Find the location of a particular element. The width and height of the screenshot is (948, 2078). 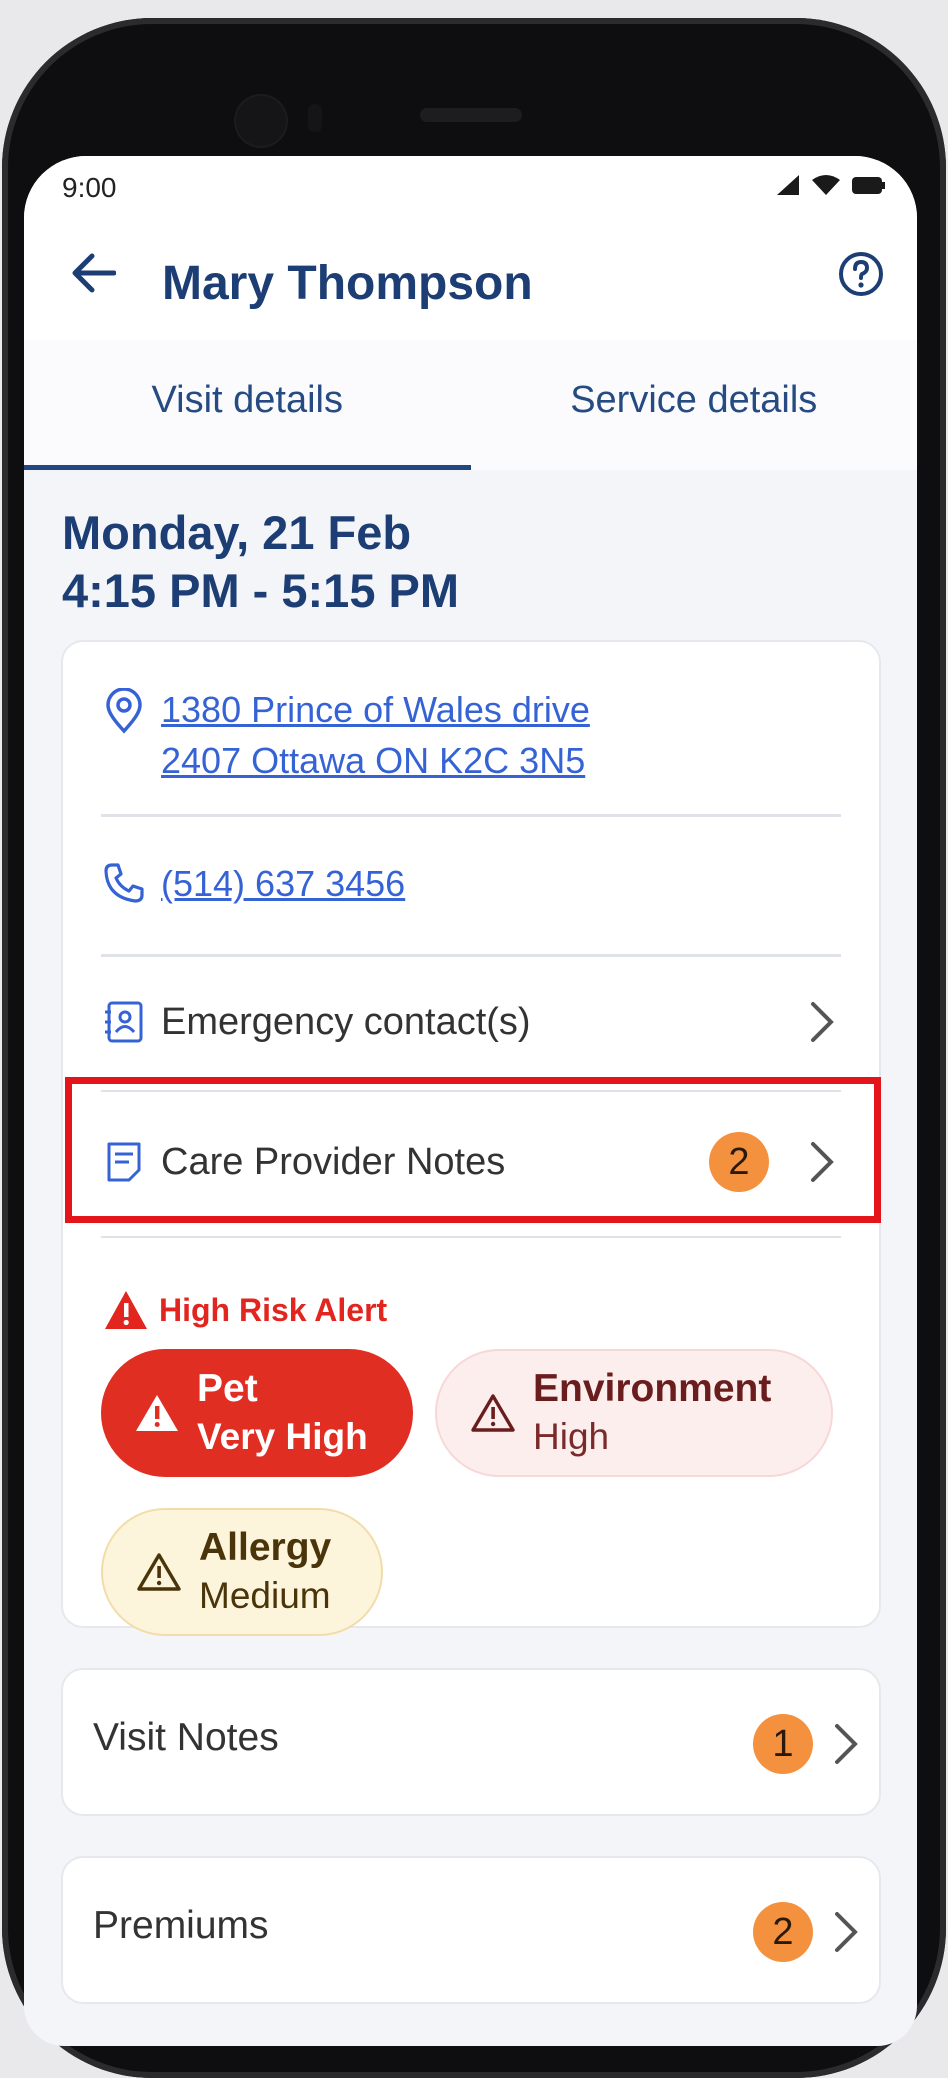

visit-notes-card: Visit Notes 1 is located at coordinates (471, 1742).